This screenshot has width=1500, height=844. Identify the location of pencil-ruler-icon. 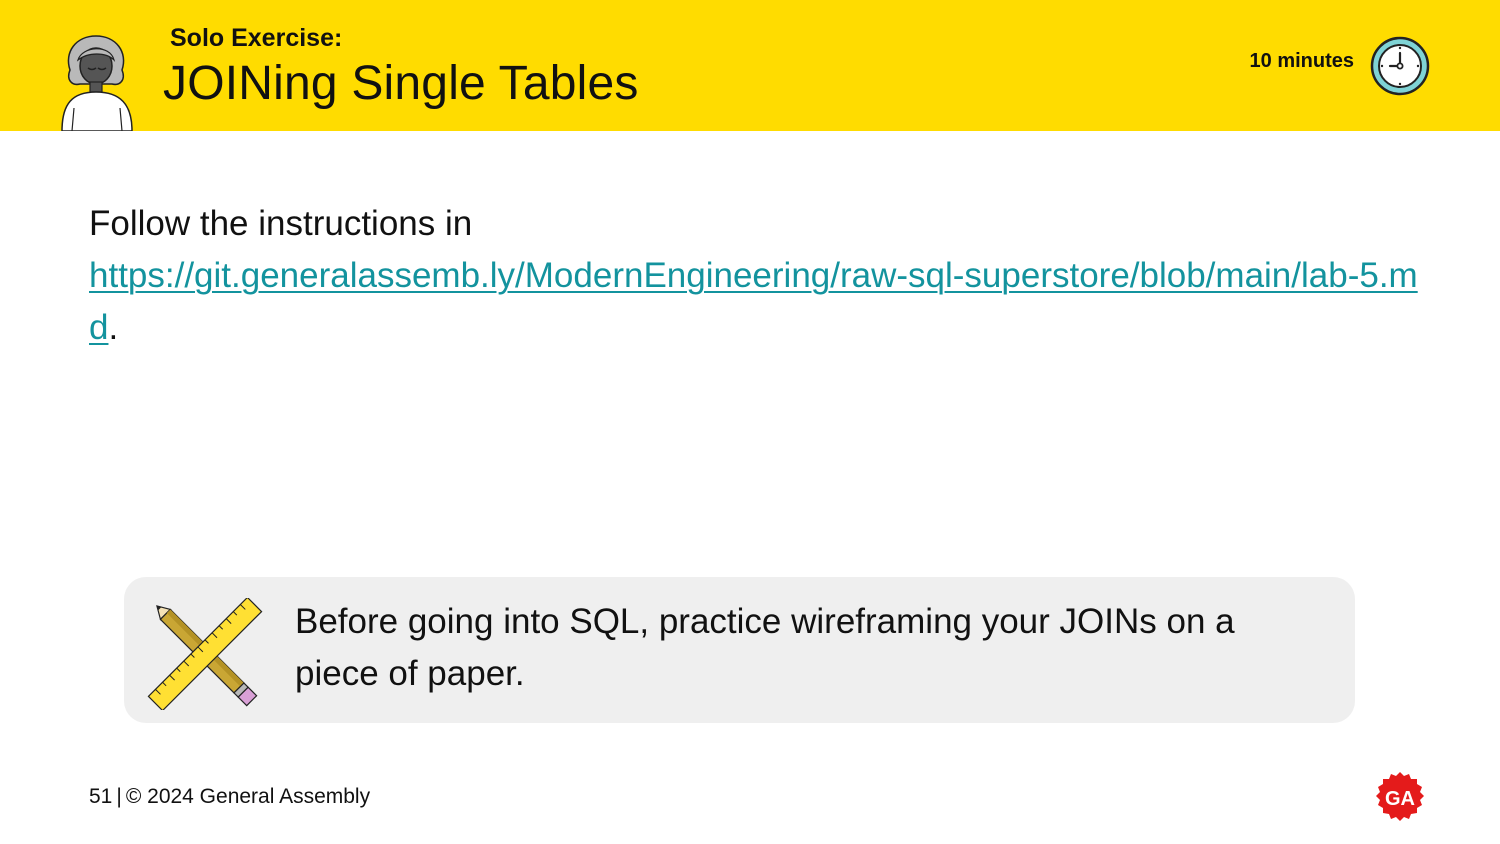
(205, 654).